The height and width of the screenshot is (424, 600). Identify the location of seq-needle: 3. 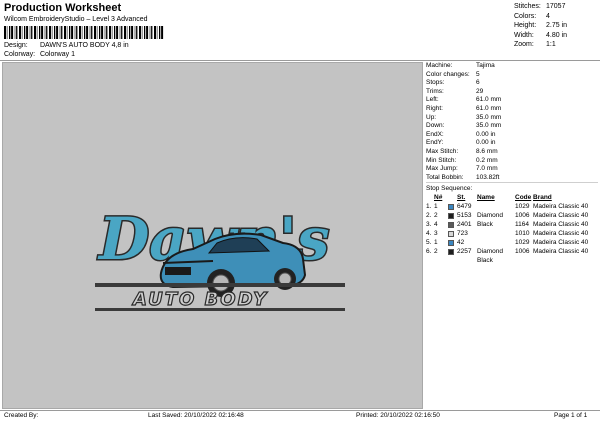
(436, 234).